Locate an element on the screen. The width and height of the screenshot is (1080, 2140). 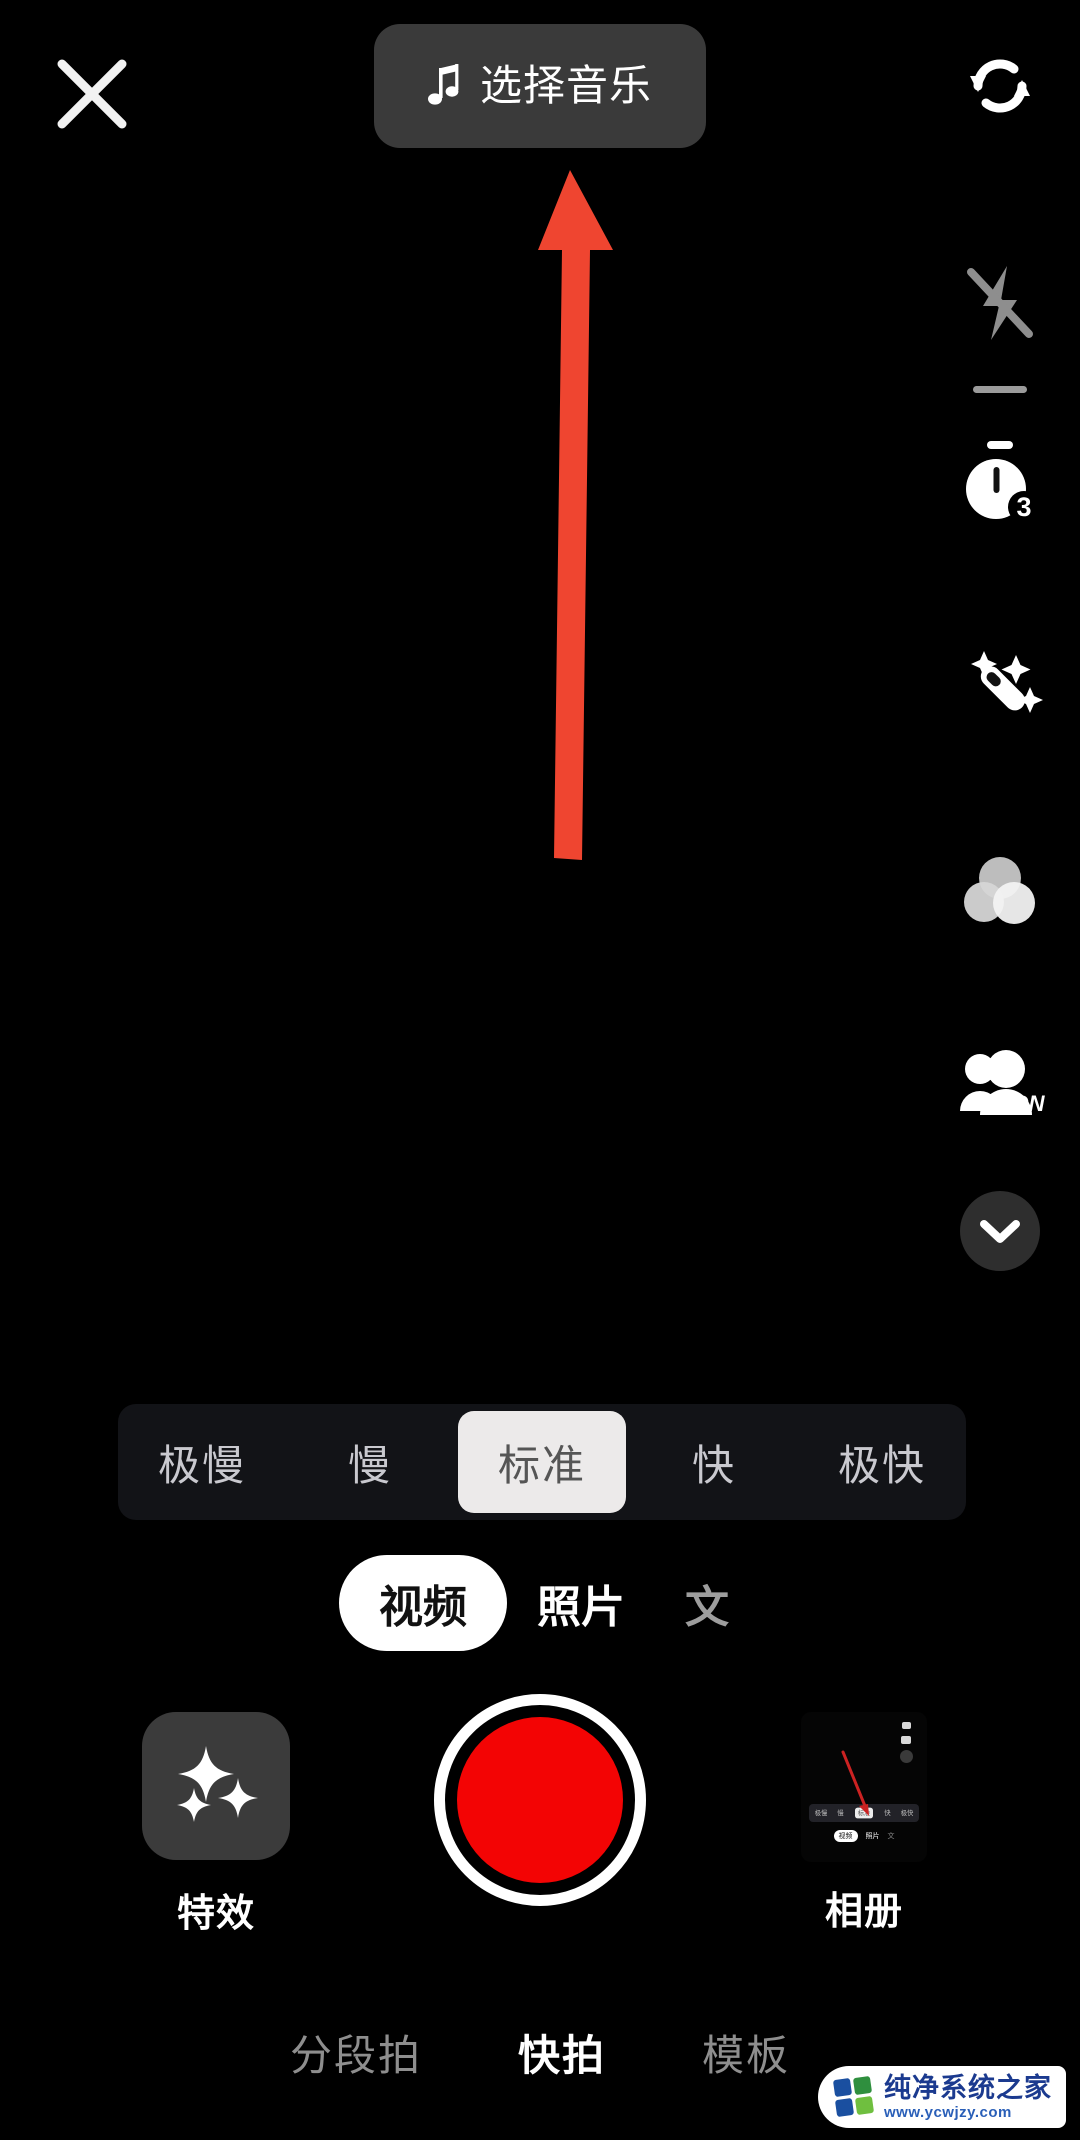
timer-button: 3 is located at coordinates (1000, 483).